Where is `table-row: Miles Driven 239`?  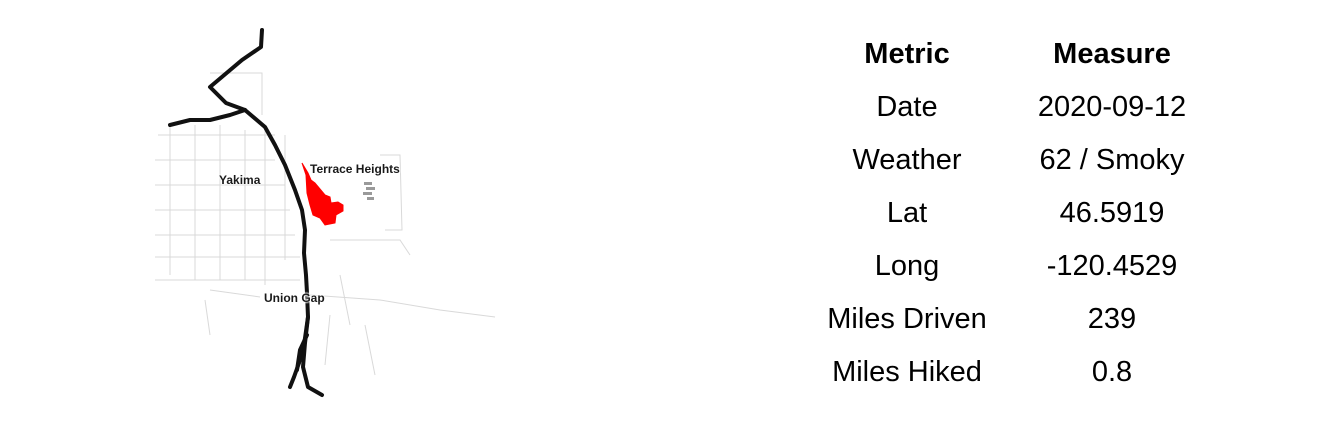 table-row: Miles Driven 239 is located at coordinates (1010, 319).